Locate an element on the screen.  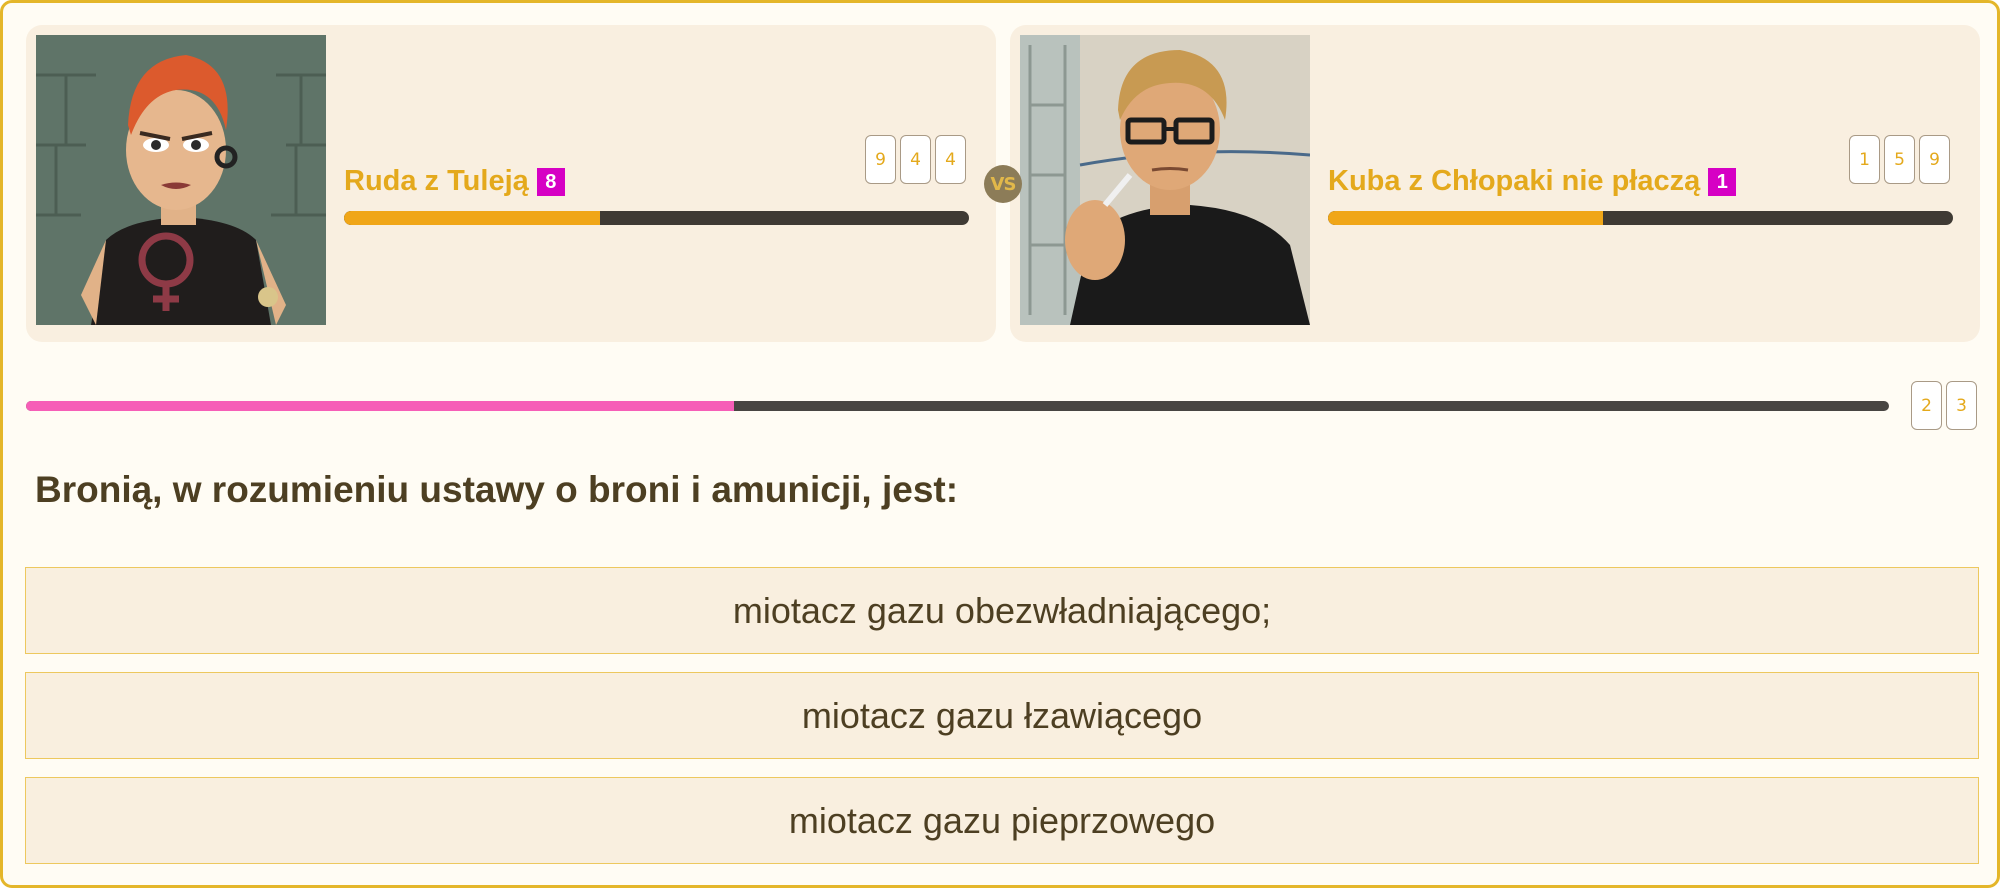
answer-option-1: miotacz gazu obezwładniającego; is located at coordinates (1002, 610).